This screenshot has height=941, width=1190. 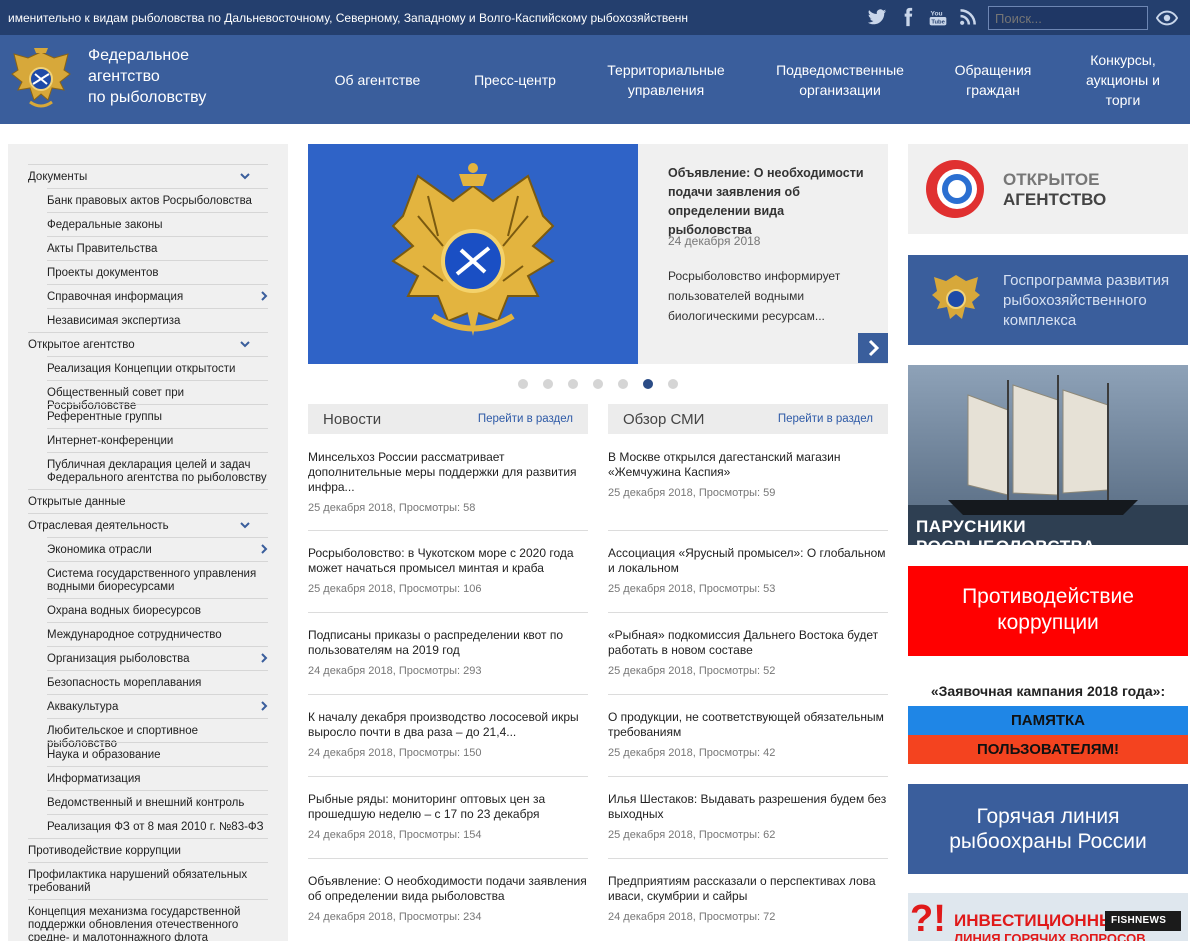 What do you see at coordinates (157, 680) in the screenshot?
I see `sidebar-item: Безопасность мореплавания` at bounding box center [157, 680].